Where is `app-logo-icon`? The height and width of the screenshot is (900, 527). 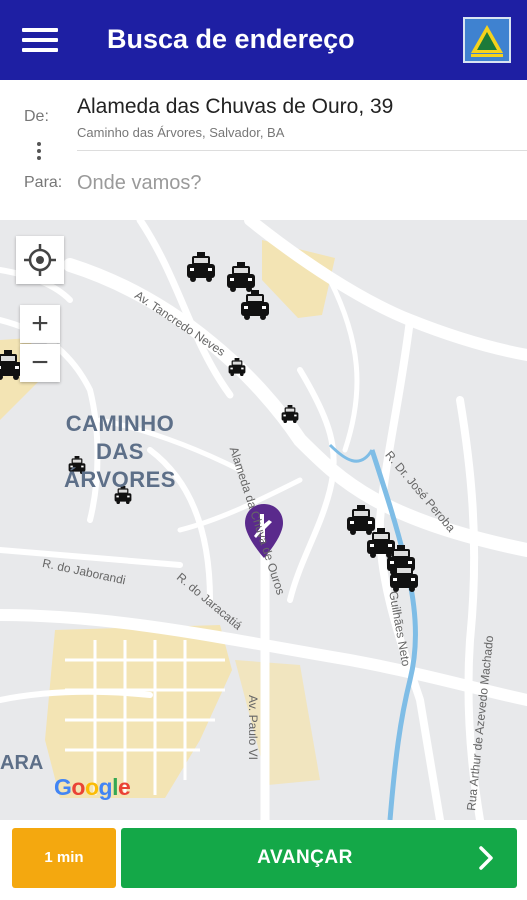
app-logo-icon is located at coordinates (487, 40).